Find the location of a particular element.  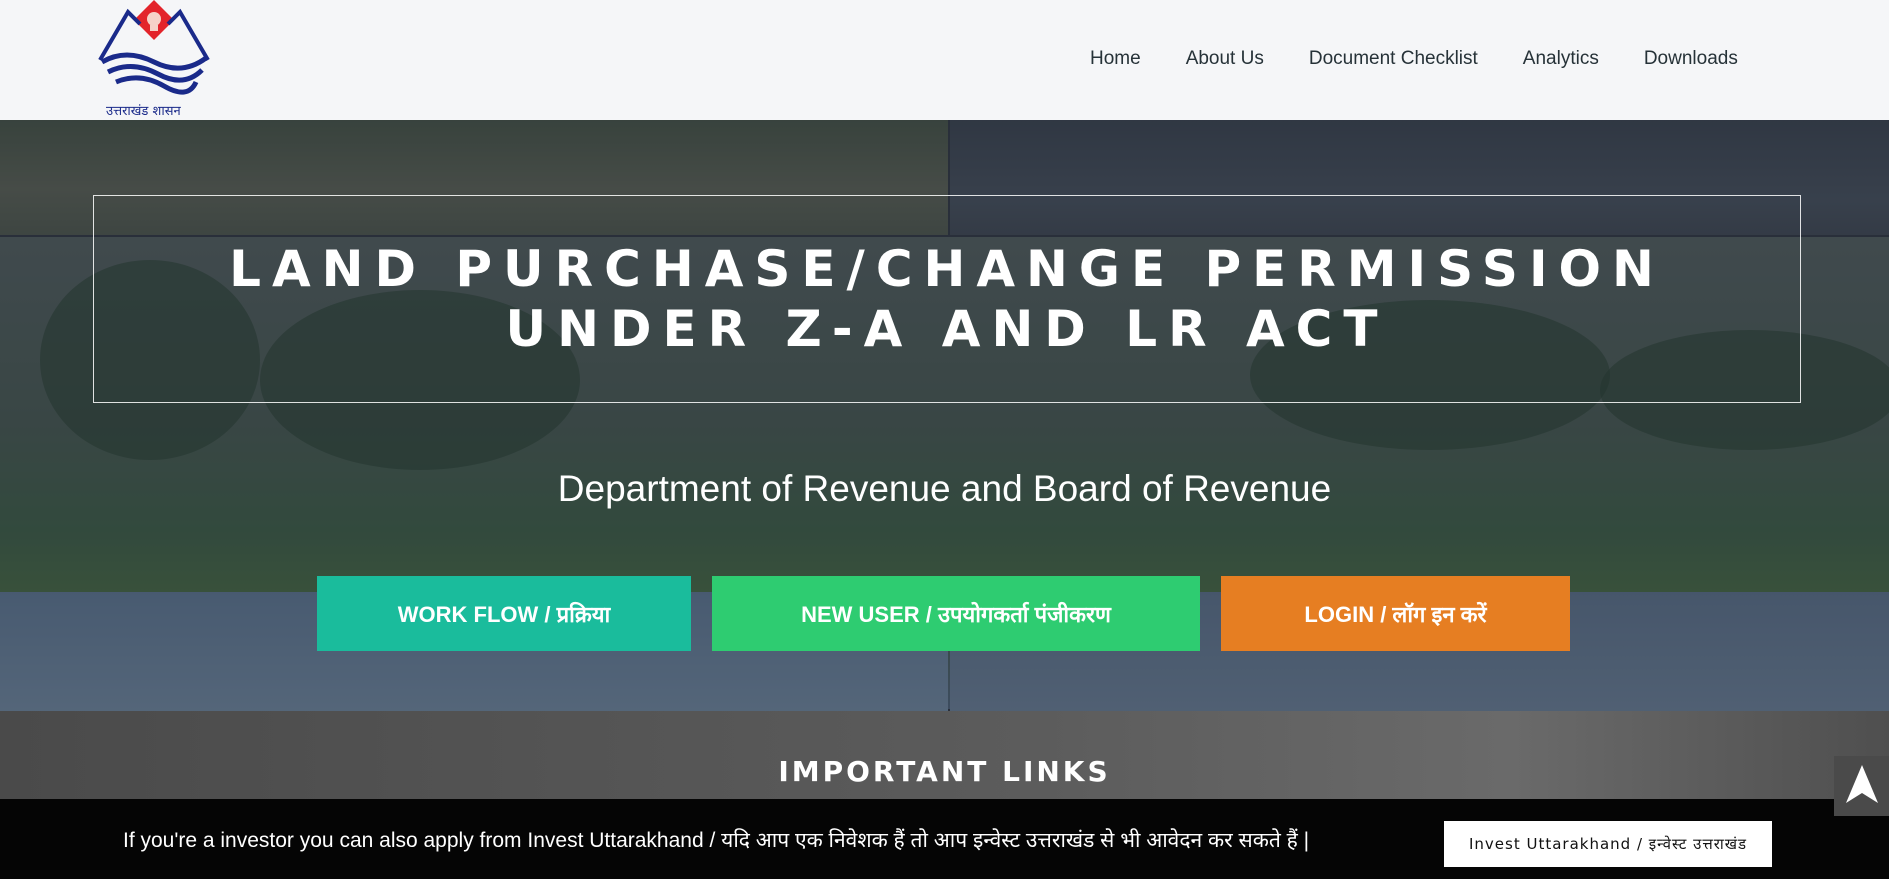

page-title-line1: LAND PURCHASE/CHANGE PERMISSION is located at coordinates (947, 269).